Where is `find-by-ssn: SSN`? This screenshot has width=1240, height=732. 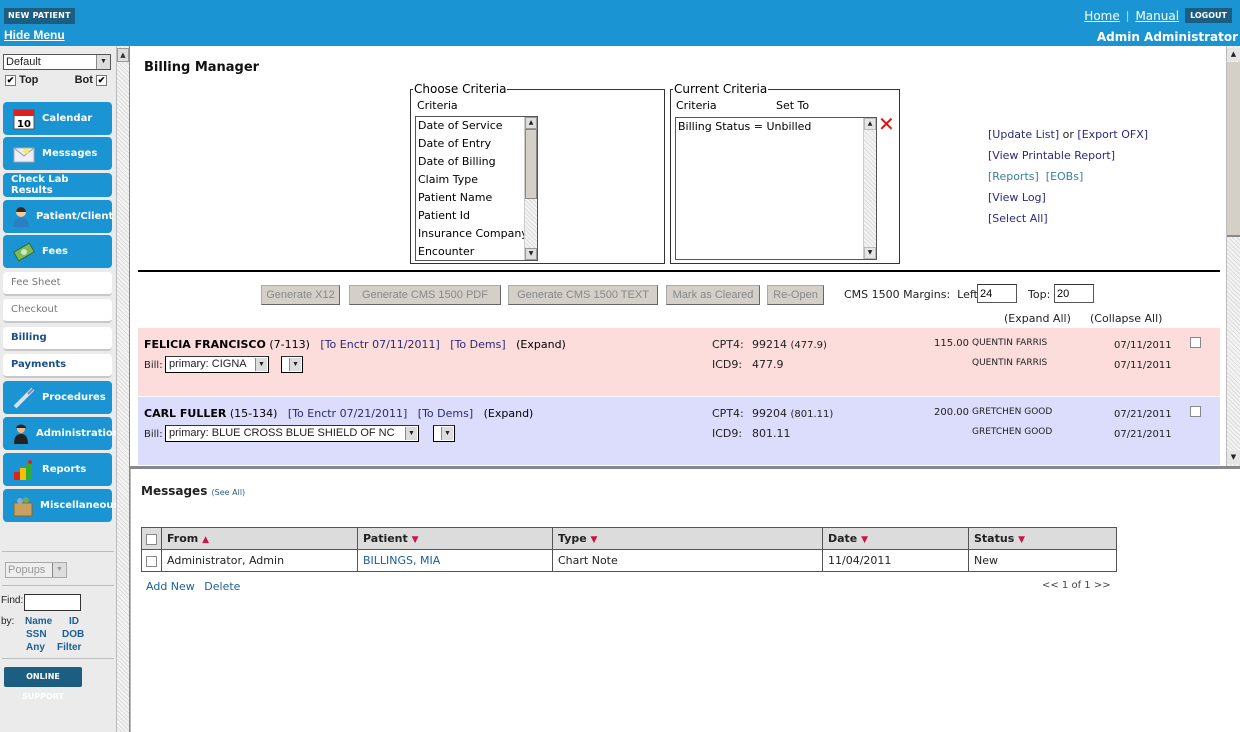
find-by-ssn: SSN is located at coordinates (36, 634).